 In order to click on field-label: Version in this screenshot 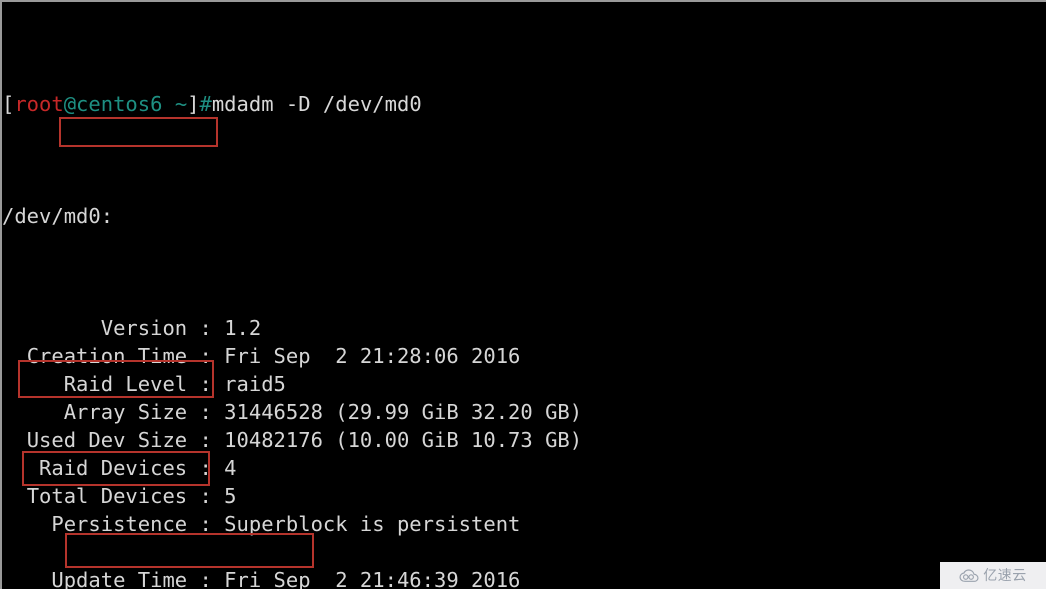, I will do `click(144, 328)`.